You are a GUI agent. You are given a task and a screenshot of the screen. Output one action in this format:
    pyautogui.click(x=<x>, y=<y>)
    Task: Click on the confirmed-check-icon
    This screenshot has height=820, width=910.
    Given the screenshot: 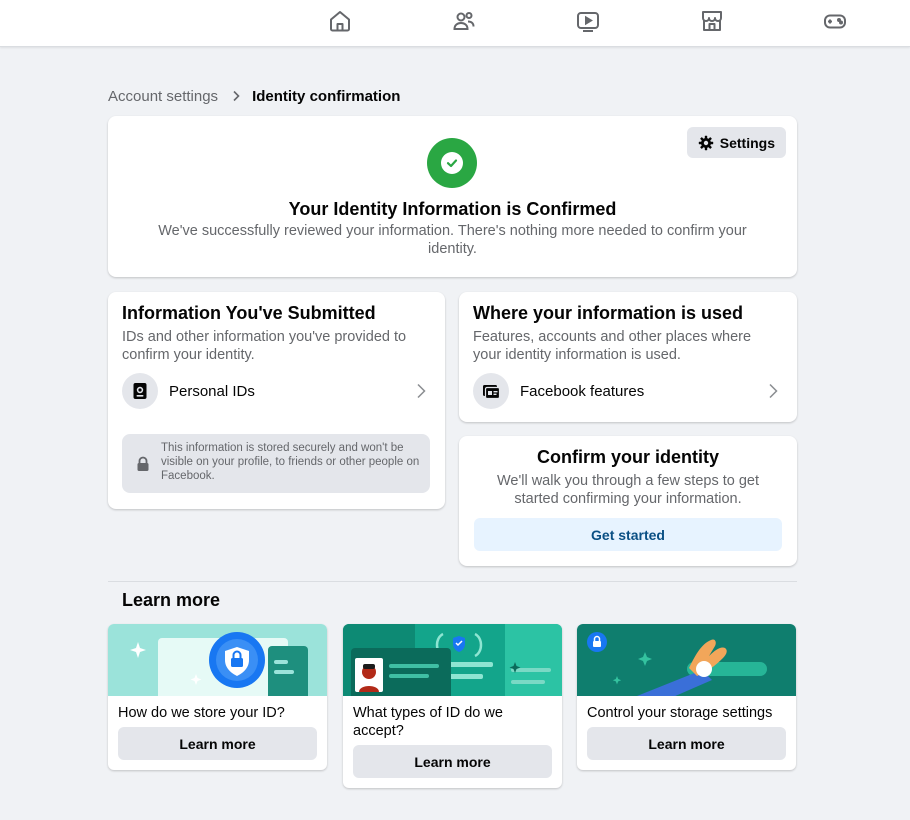 What is the action you would take?
    pyautogui.click(x=452, y=163)
    